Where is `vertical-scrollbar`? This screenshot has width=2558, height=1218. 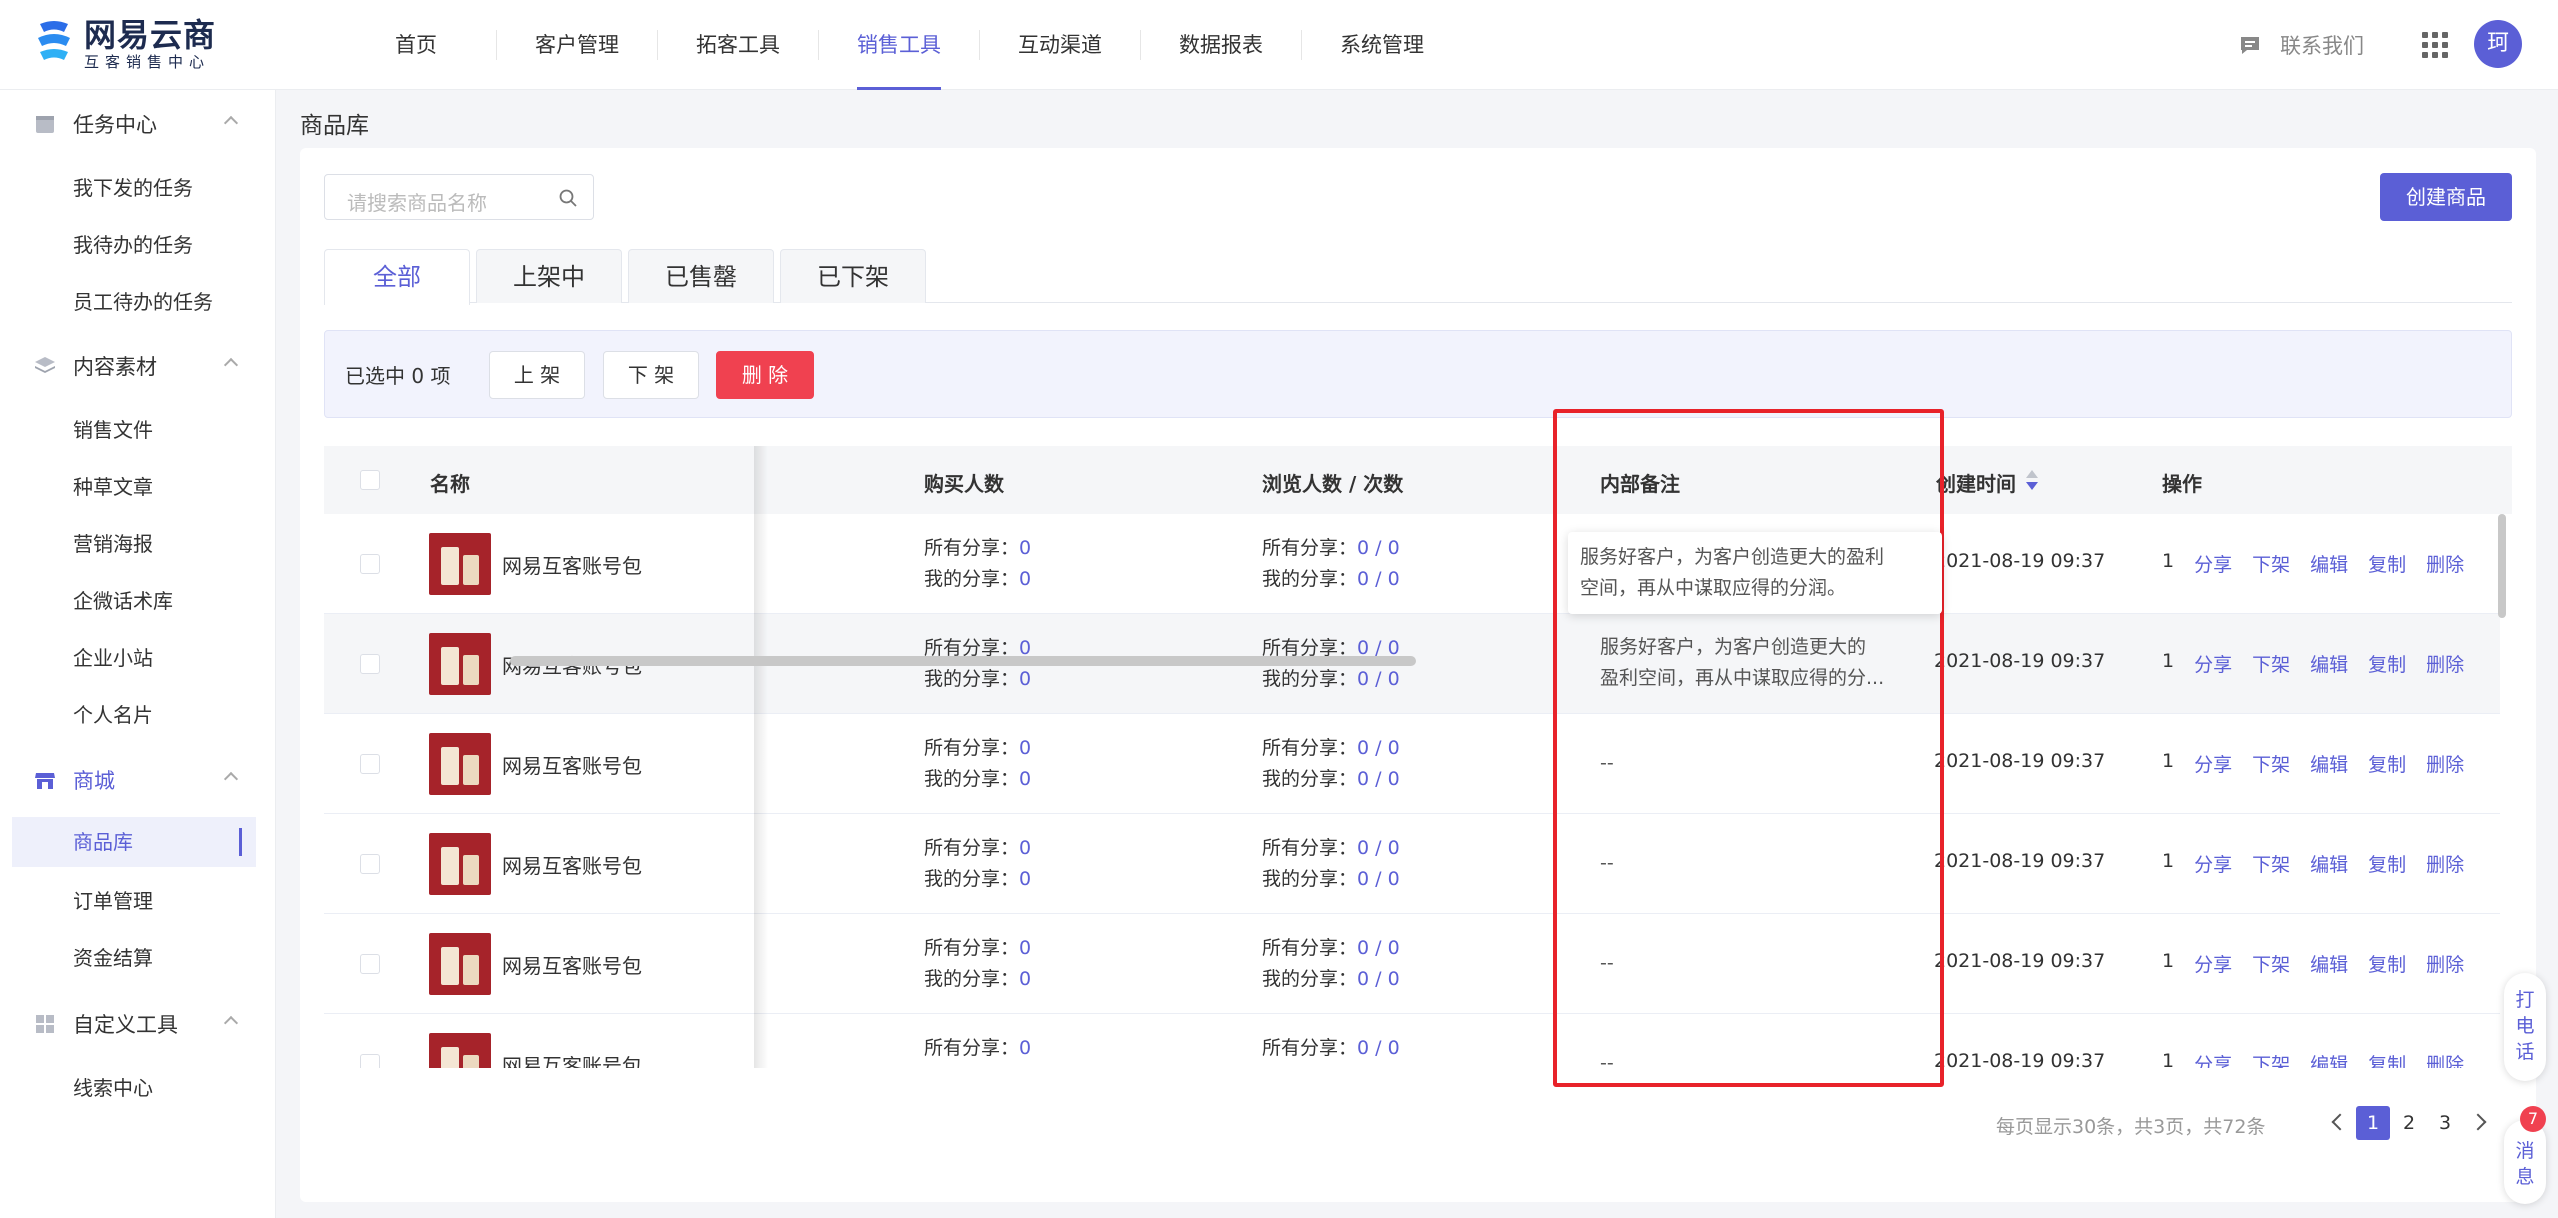 vertical-scrollbar is located at coordinates (2502, 566).